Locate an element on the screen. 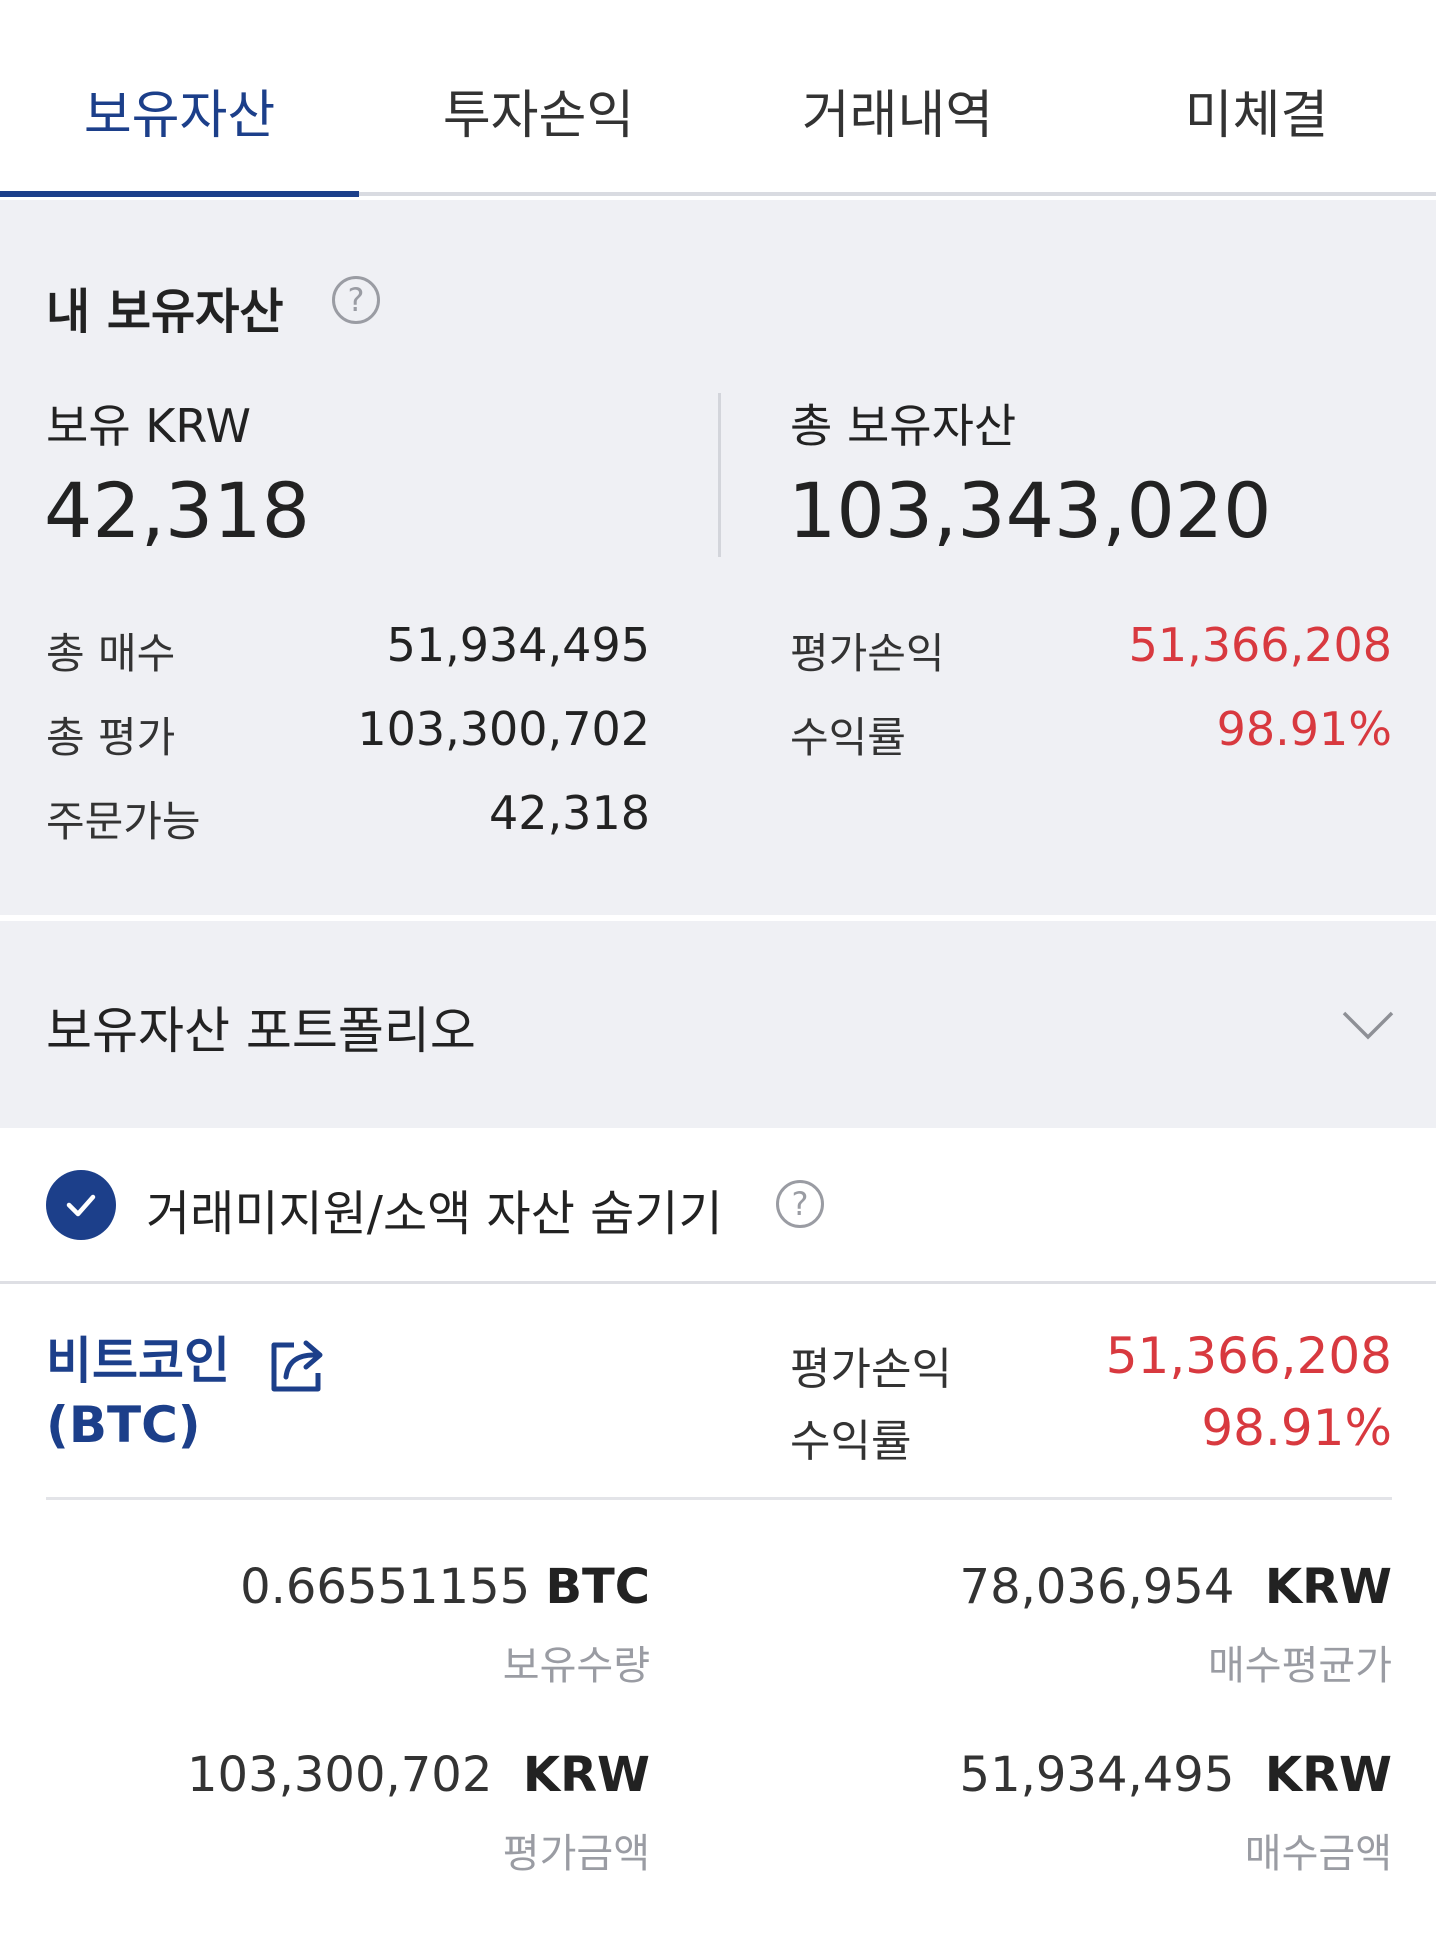 The height and width of the screenshot is (1936, 1436). check-icon is located at coordinates (81, 1205).